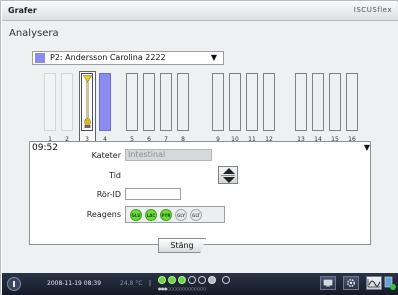 The height and width of the screenshot is (295, 398). What do you see at coordinates (108, 57) in the screenshot?
I see `patient-select-value: P2: Andersson Carolina 2222` at bounding box center [108, 57].